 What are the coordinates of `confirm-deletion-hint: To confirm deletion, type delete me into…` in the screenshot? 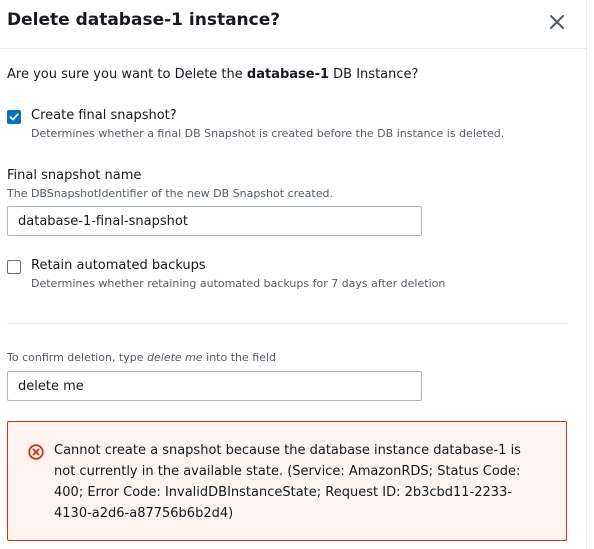 It's located at (142, 357).